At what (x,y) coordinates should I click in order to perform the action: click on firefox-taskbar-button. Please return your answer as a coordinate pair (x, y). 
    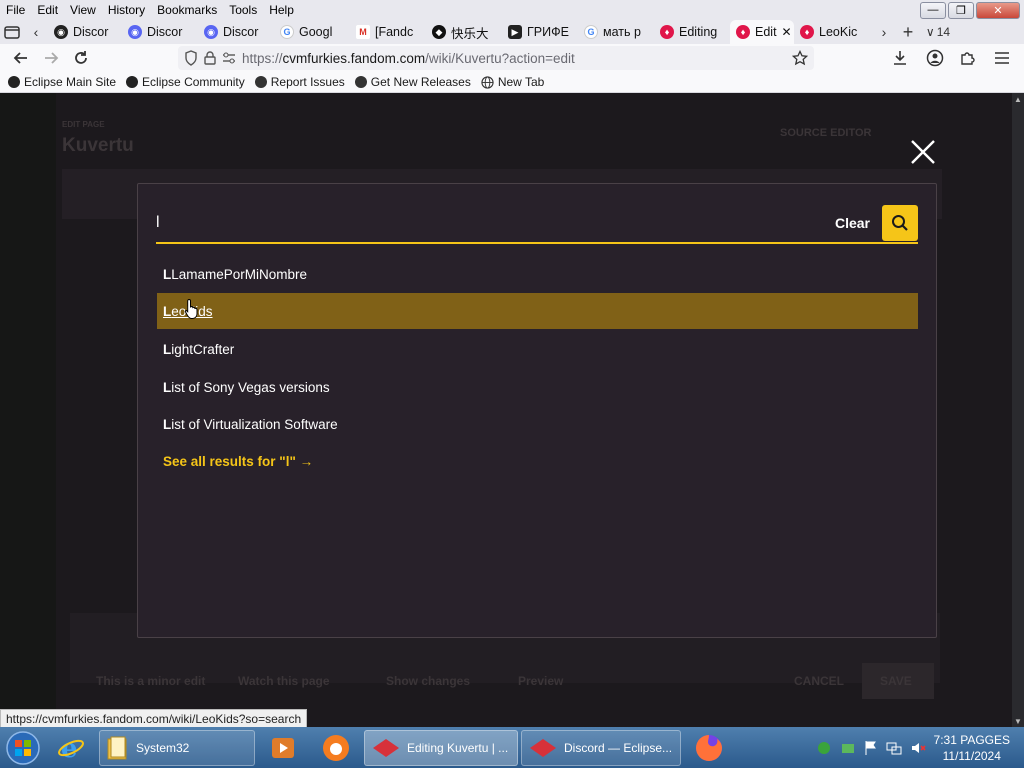
    Looking at the image, I should click on (709, 748).